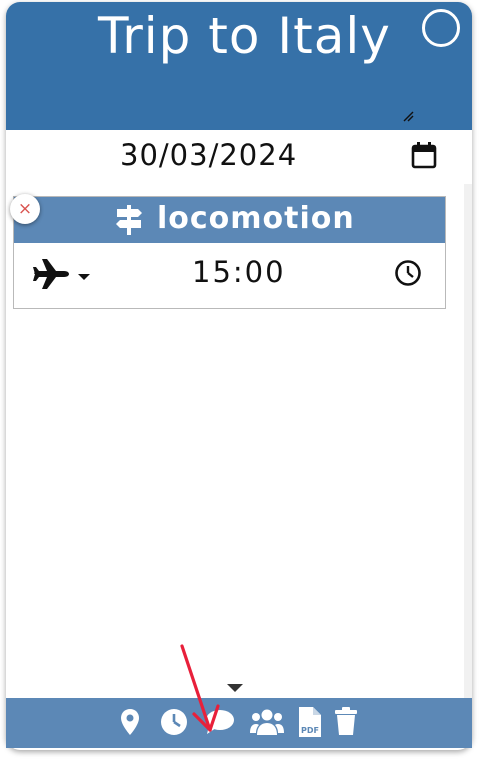 The width and height of the screenshot is (479, 763). Describe the element at coordinates (239, 723) in the screenshot. I see `toolbar-footer: PDF` at that location.